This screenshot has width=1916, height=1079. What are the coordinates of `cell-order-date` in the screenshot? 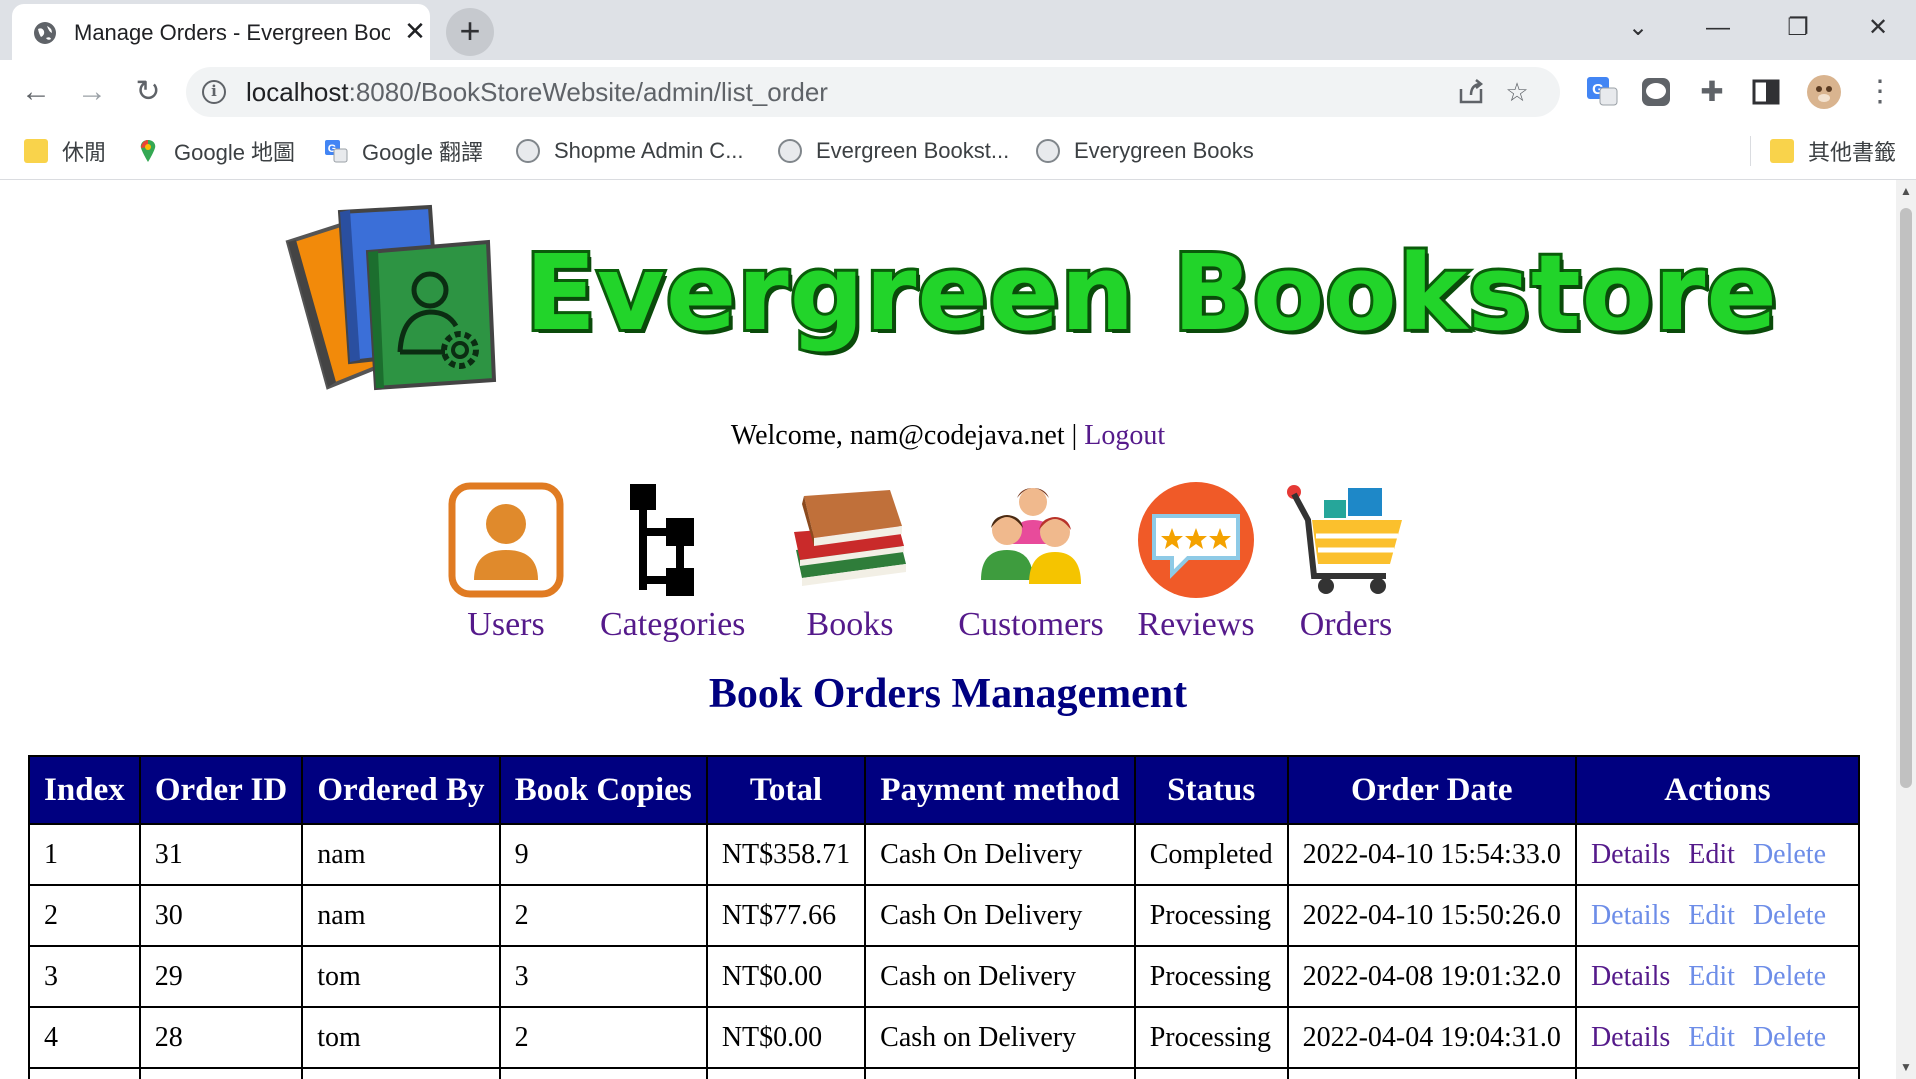 It's located at (1431, 1073).